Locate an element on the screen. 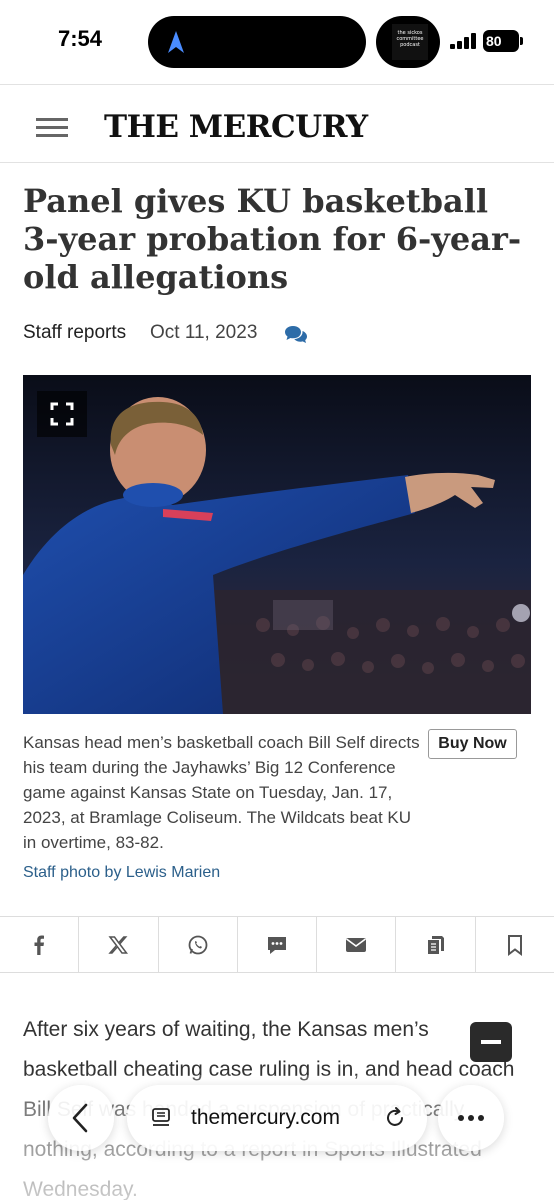 This screenshot has height=1200, width=554. browser-back-button is located at coordinates (81, 1118).